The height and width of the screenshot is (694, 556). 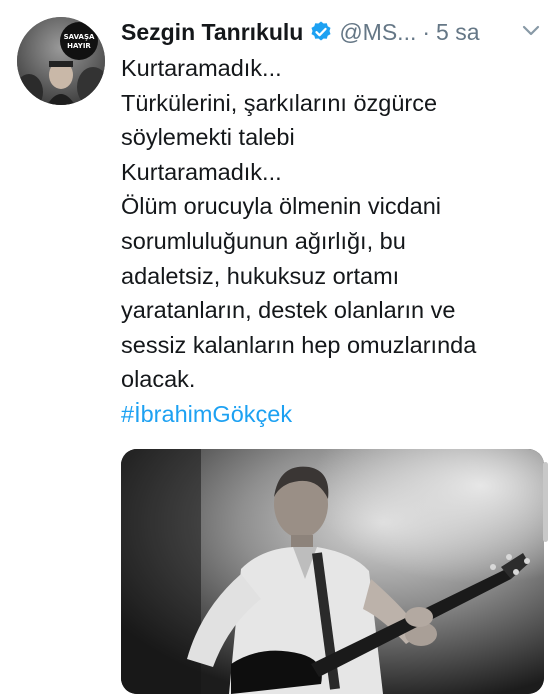 What do you see at coordinates (457, 32) in the screenshot?
I see `tweet-timestamp: 5 sa` at bounding box center [457, 32].